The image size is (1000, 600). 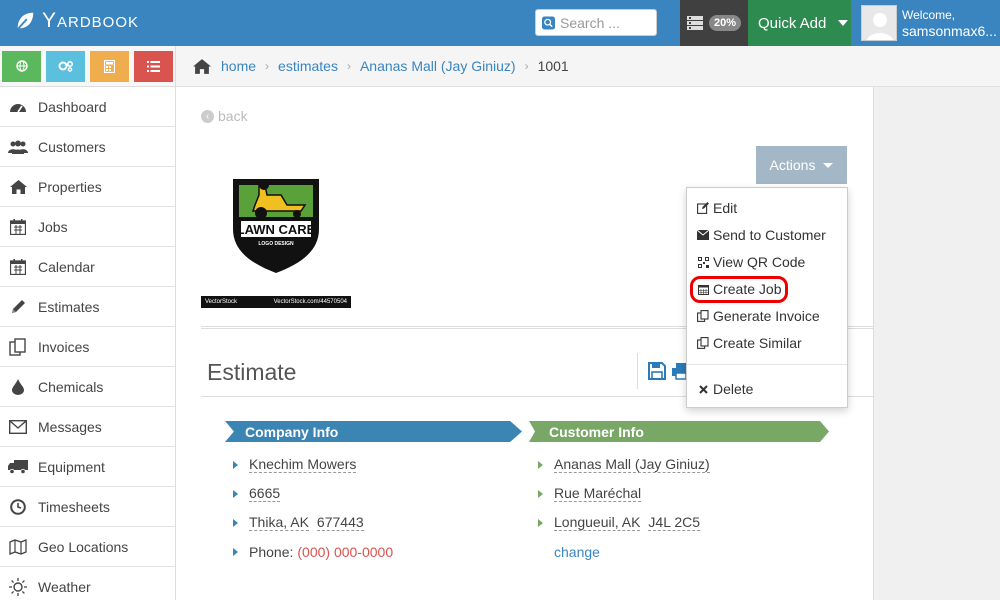 I want to click on company-zip: 677443, so click(x=340, y=522).